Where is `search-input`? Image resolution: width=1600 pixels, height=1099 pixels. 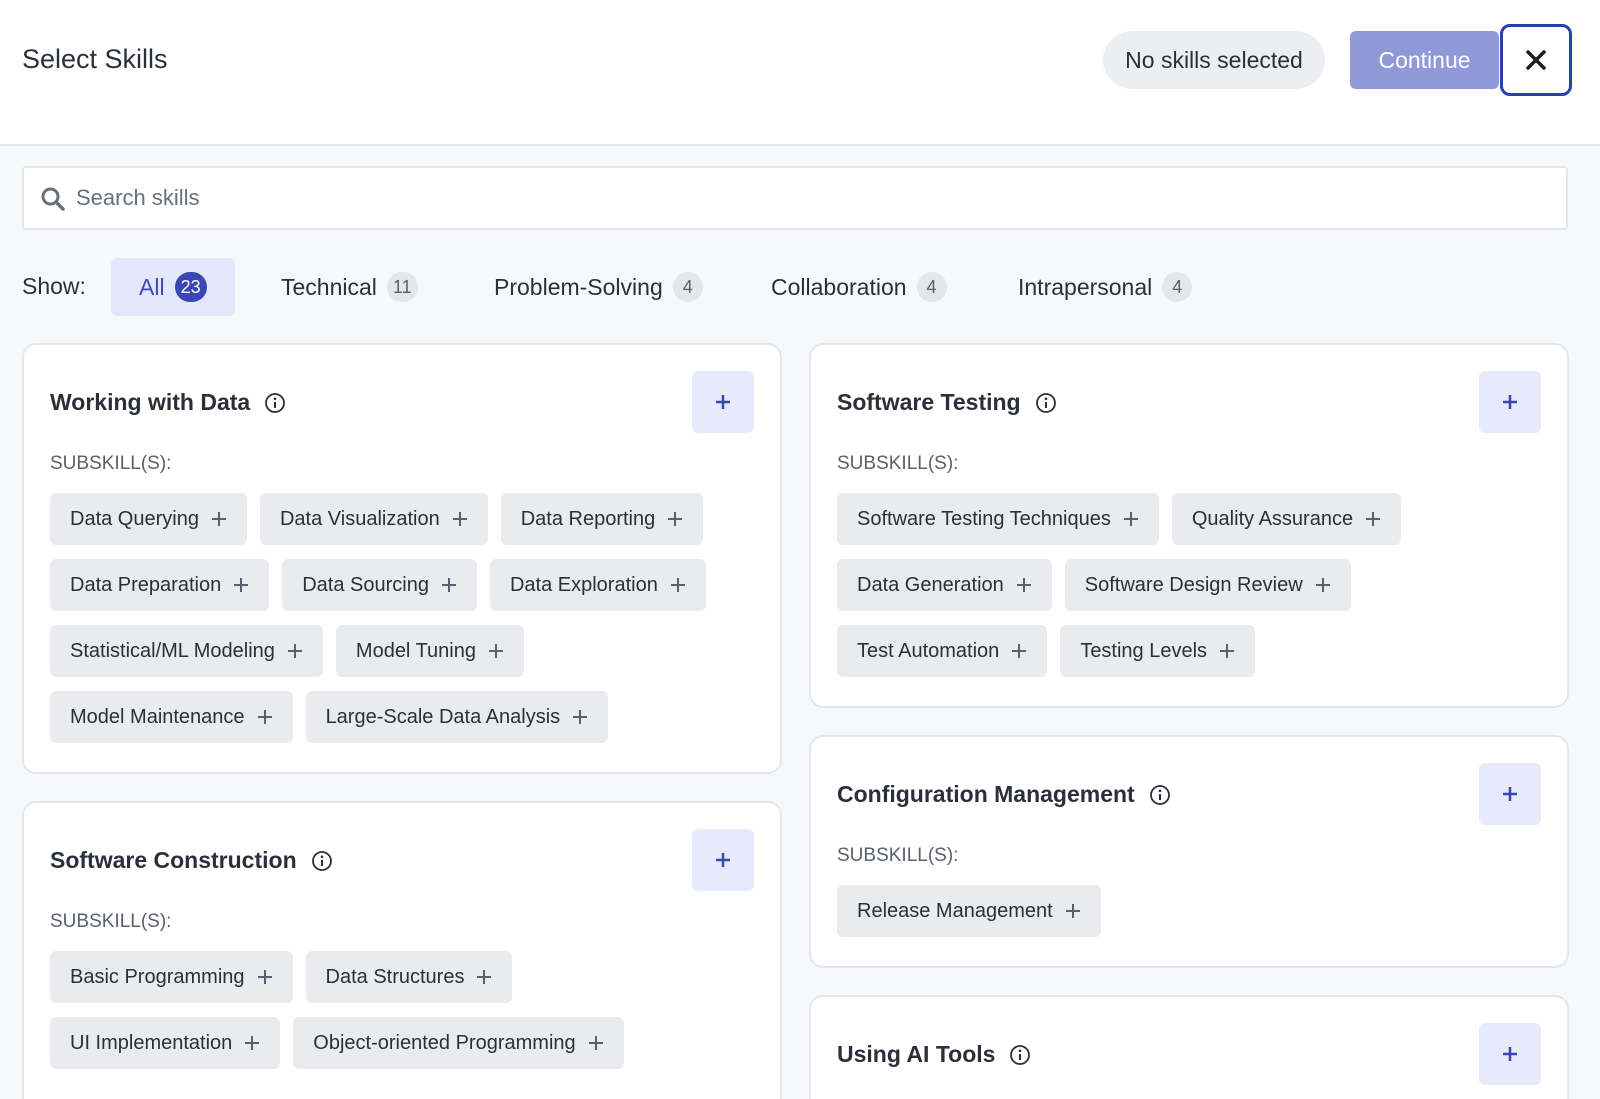 search-input is located at coordinates (806, 198).